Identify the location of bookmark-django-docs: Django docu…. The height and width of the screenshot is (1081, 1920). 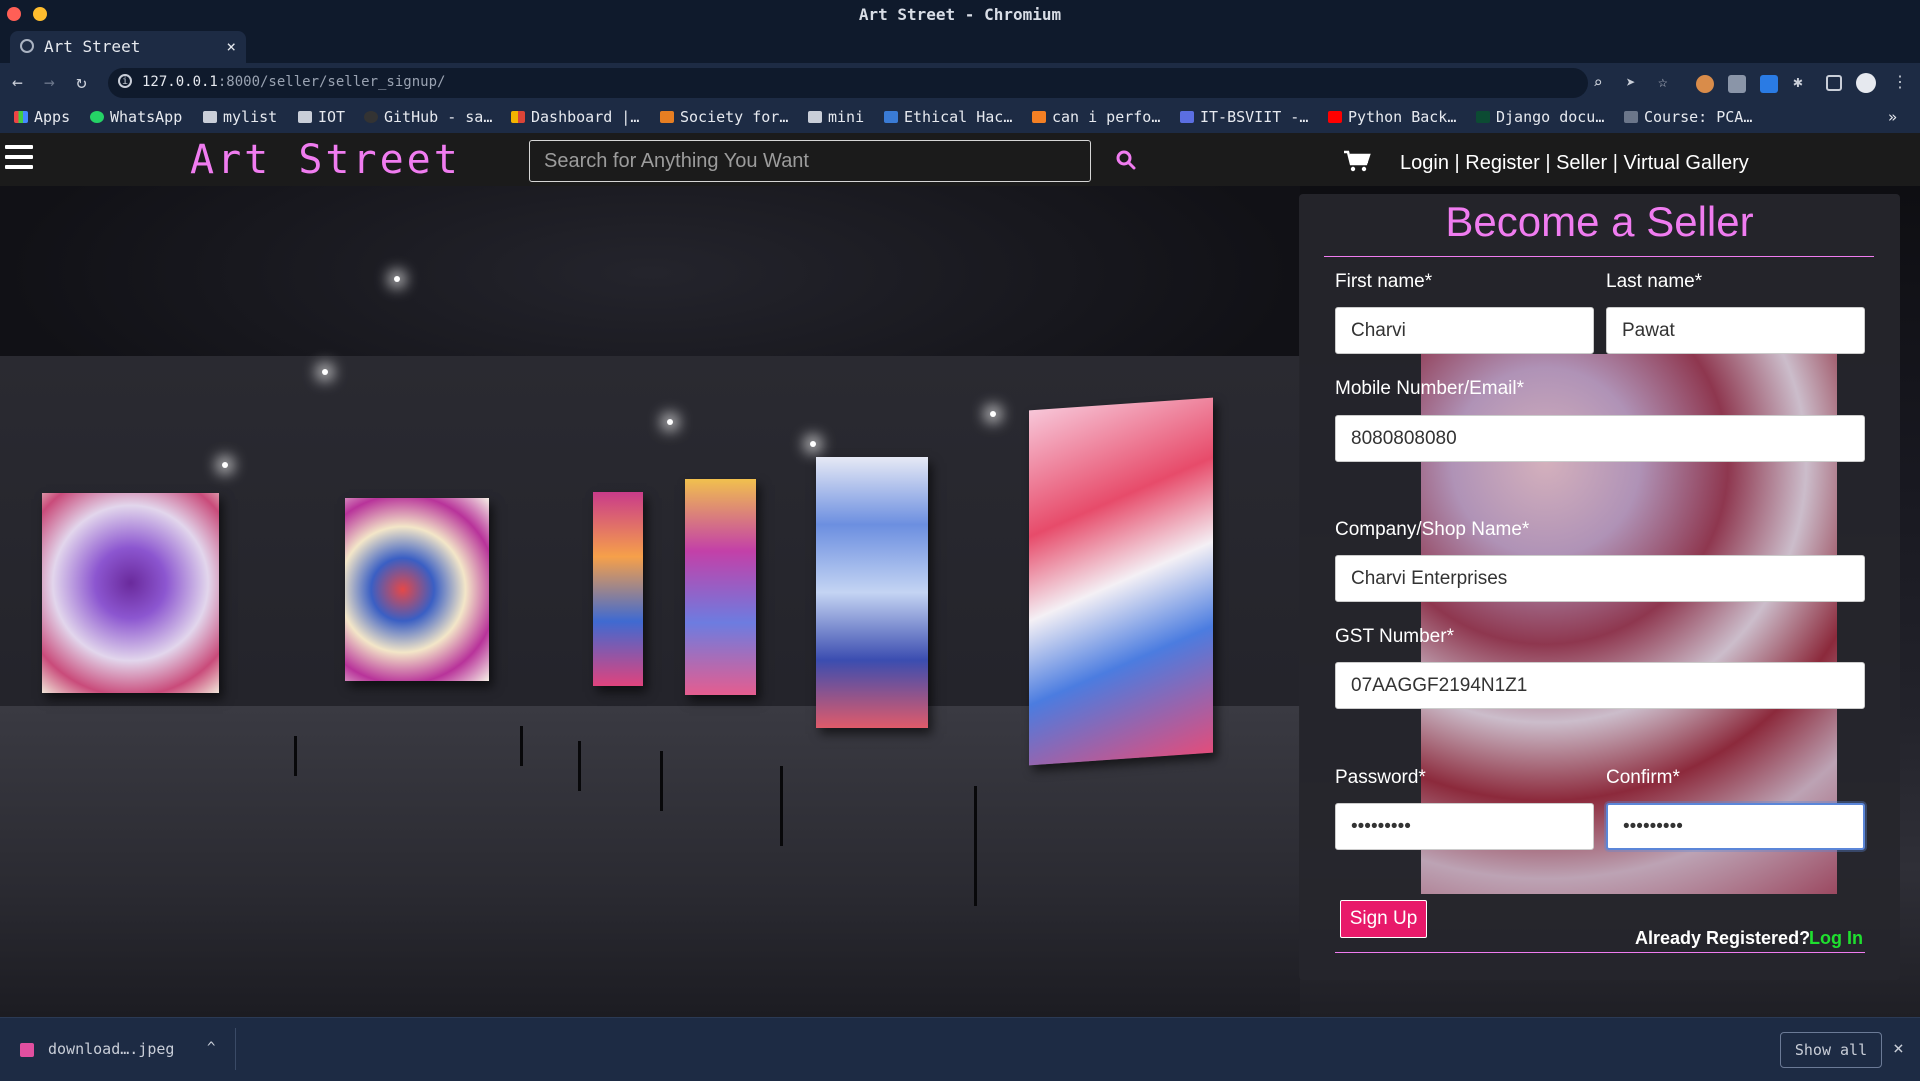
(1540, 117).